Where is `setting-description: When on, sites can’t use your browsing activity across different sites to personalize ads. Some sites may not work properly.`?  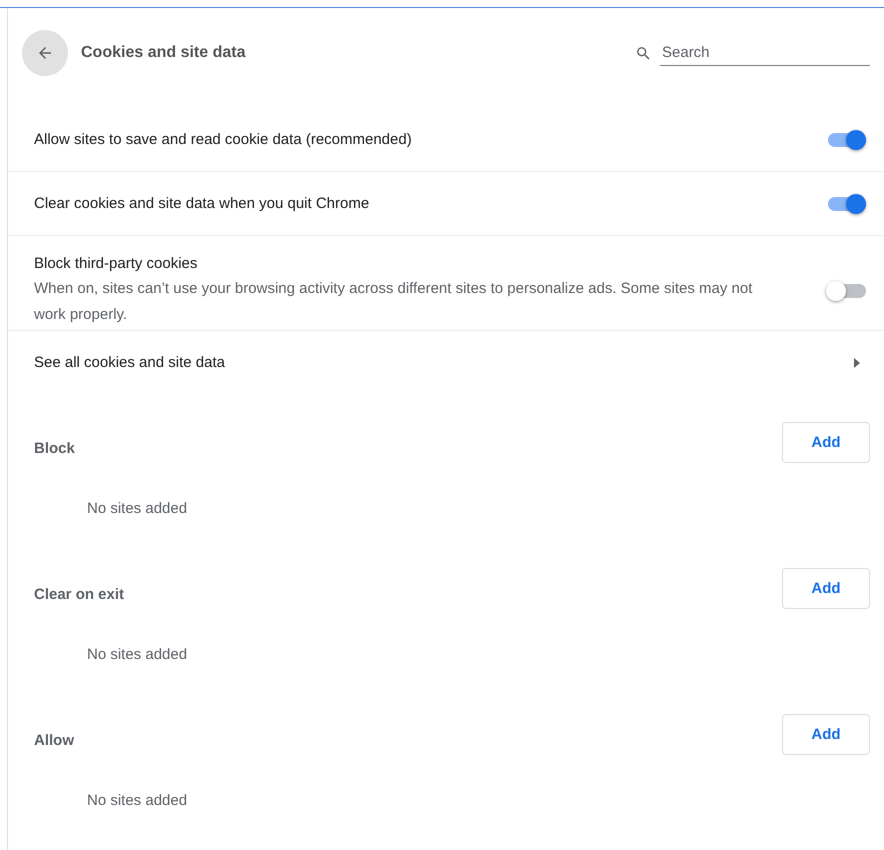
setting-description: When on, sites can’t use your browsing activity across different sites to personalize ads. Some sites may not work properly. is located at coordinates (394, 301).